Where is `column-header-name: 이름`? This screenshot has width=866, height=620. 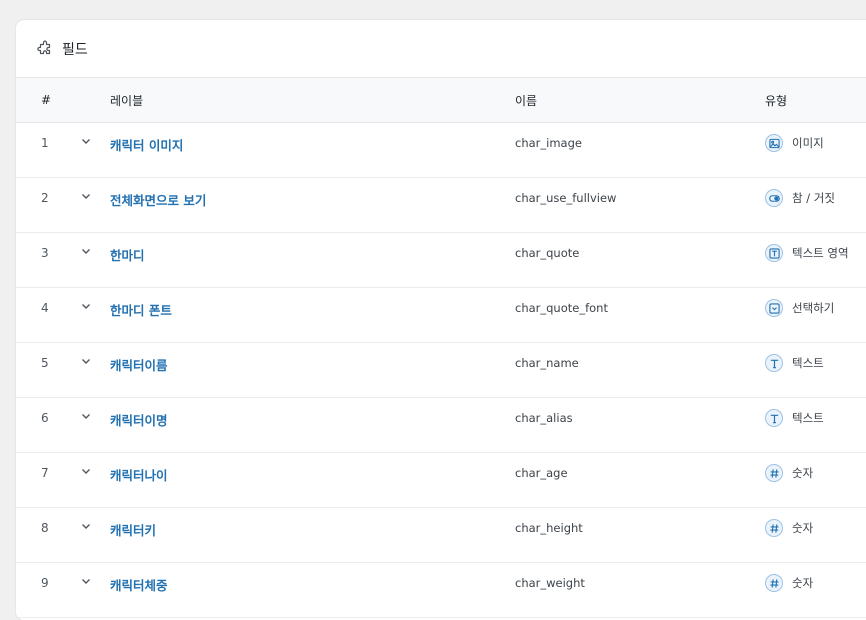
column-header-name: 이름 is located at coordinates (526, 100).